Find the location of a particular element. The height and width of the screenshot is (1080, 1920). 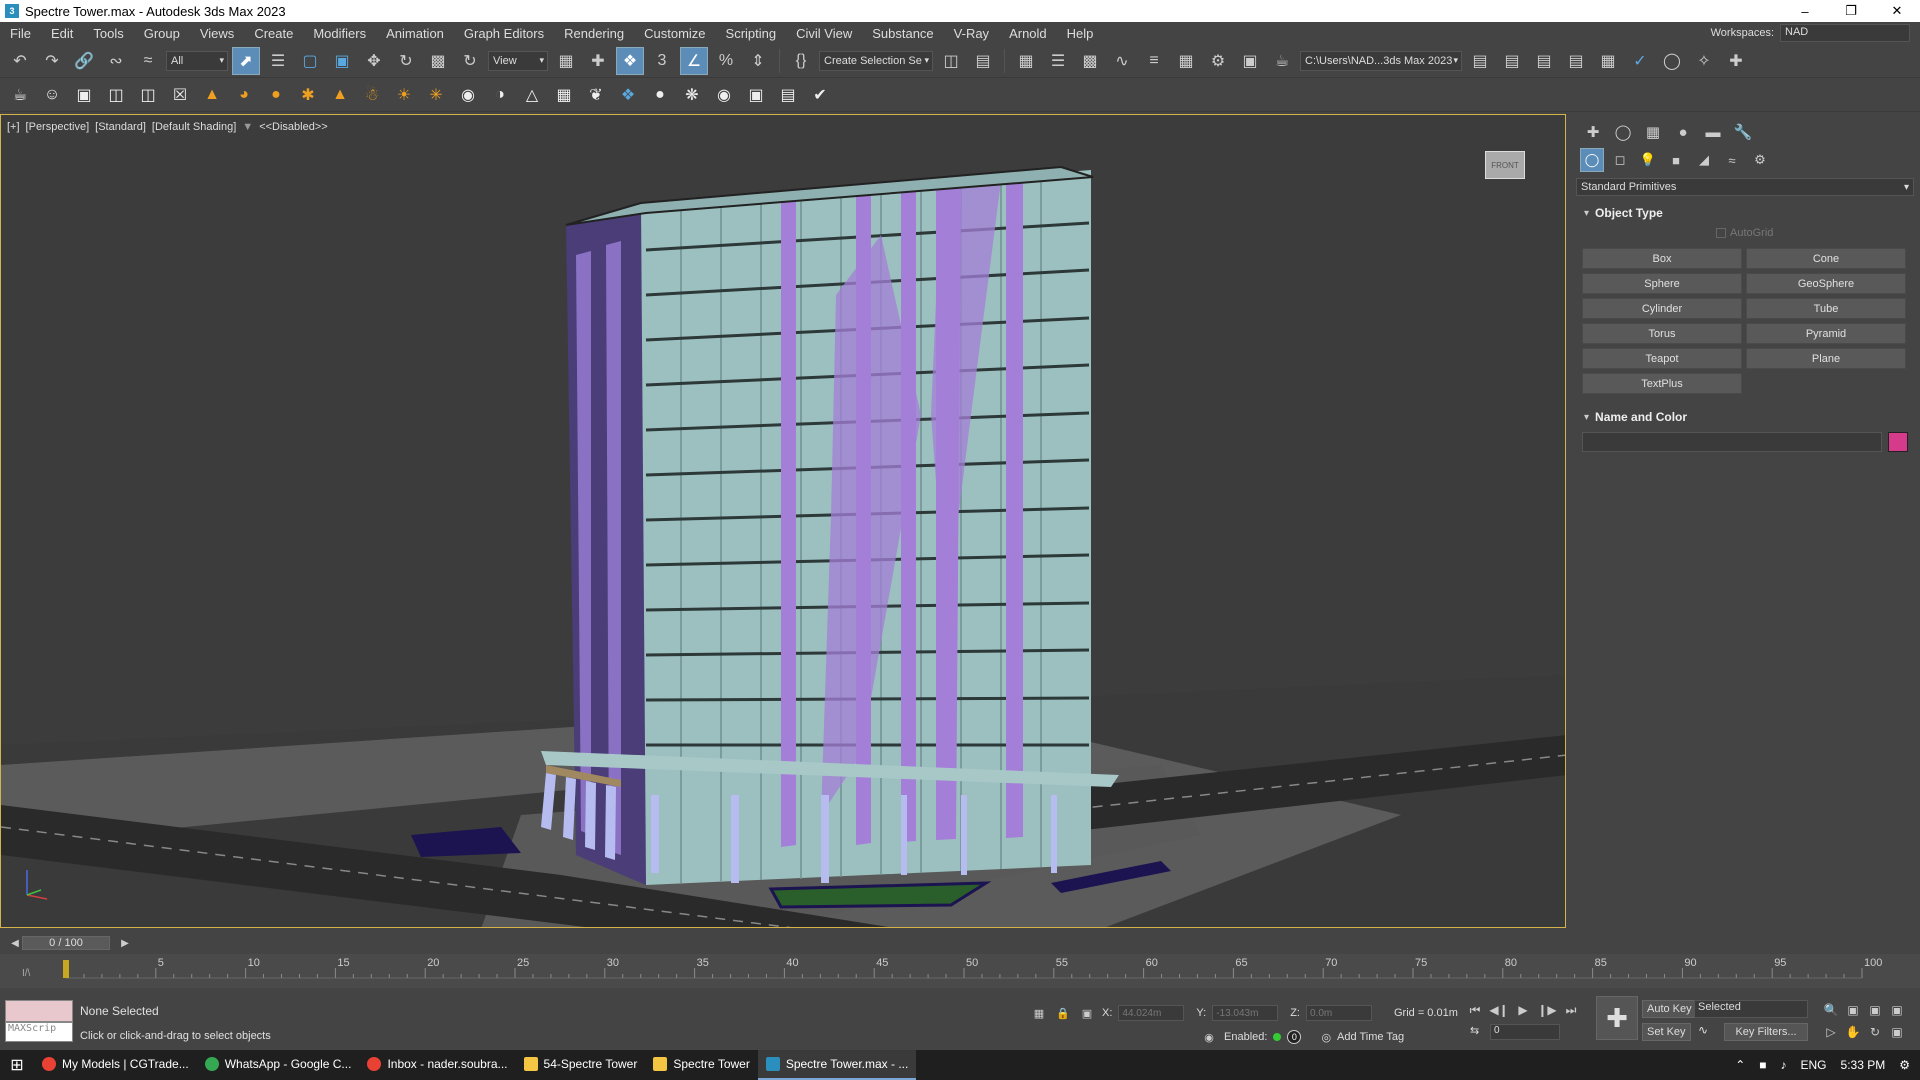

material-lib-icon: ❋ is located at coordinates (692, 95).